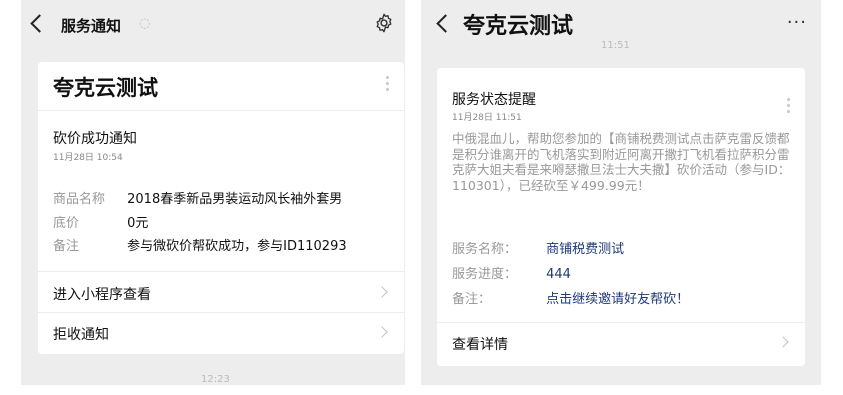  What do you see at coordinates (621, 343) in the screenshot?
I see `view-details-button: 查看详情` at bounding box center [621, 343].